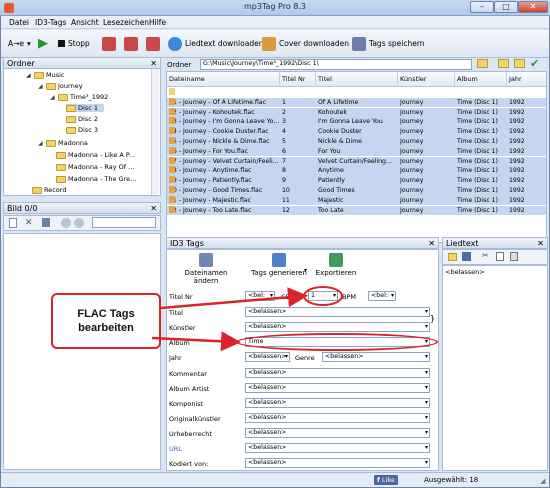 This screenshot has width=550, height=488. What do you see at coordinates (452, 257) in the screenshot?
I see `open-lyrics-icon` at bounding box center [452, 257].